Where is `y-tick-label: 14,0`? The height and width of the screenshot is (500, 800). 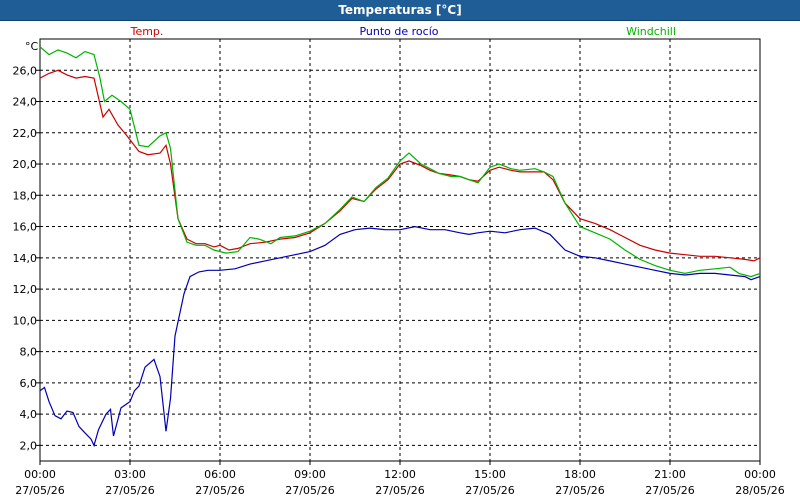
y-tick-label: 14,0 is located at coordinates (25, 258).